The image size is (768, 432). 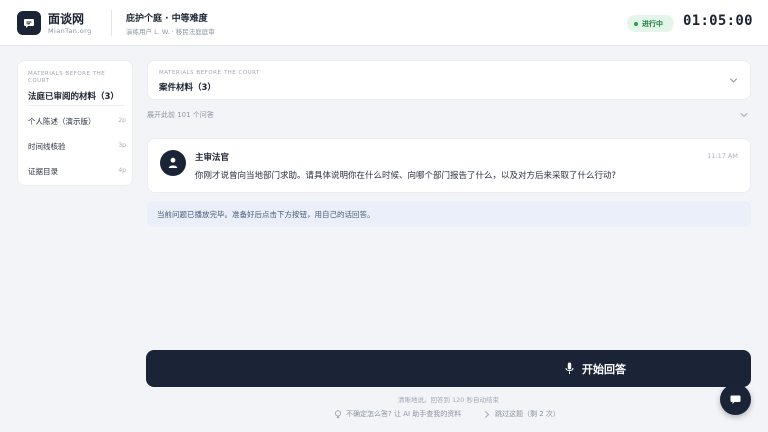 I want to click on avatar, so click(x=173, y=163).